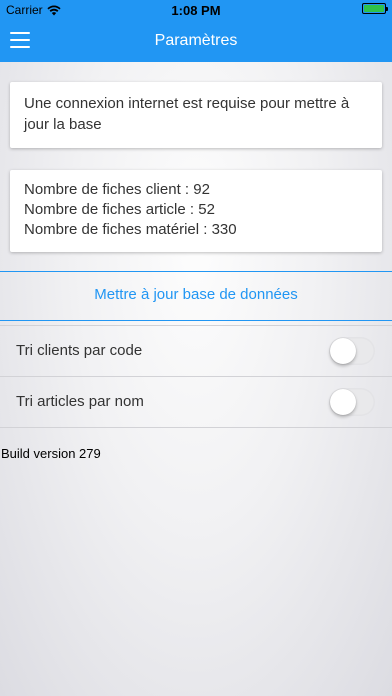 This screenshot has width=392, height=696. Describe the element at coordinates (79, 350) in the screenshot. I see `sort-clients-label: Tri clients par code` at that location.